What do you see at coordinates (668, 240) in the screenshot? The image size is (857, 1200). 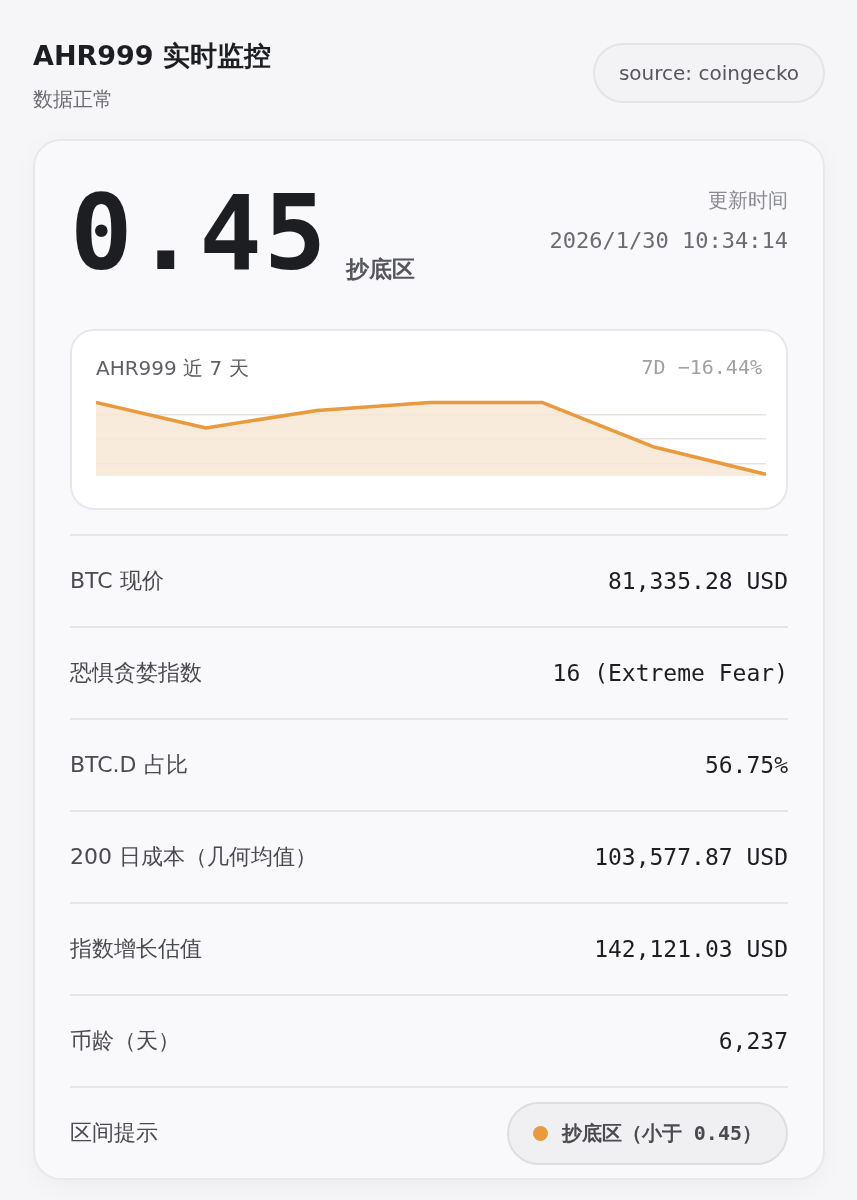 I see `updated-time: 2026/1/30 10:34:14` at bounding box center [668, 240].